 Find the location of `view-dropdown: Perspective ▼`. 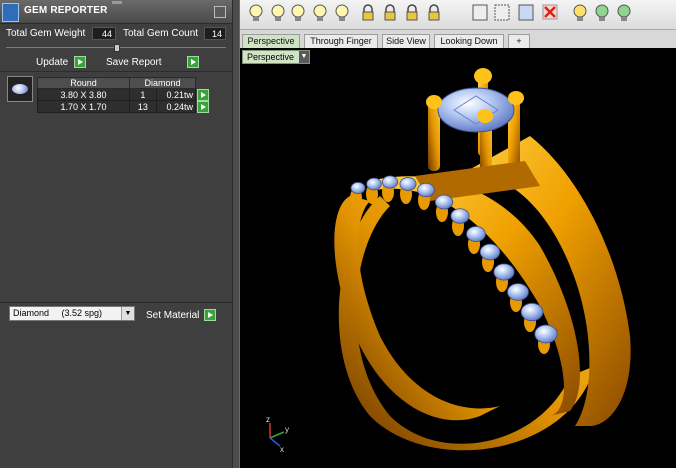

view-dropdown: Perspective ▼ is located at coordinates (276, 57).